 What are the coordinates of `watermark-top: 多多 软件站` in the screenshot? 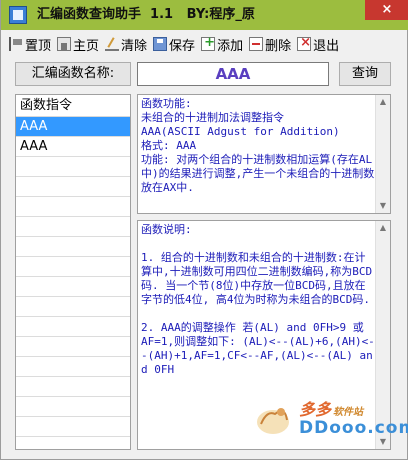 It's located at (331, 408).